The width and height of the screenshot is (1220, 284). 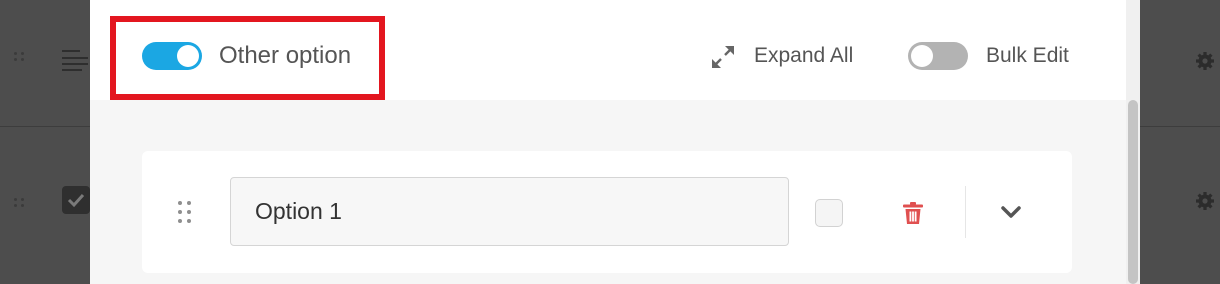 I want to click on other-option-label: Other option, so click(x=285, y=56).